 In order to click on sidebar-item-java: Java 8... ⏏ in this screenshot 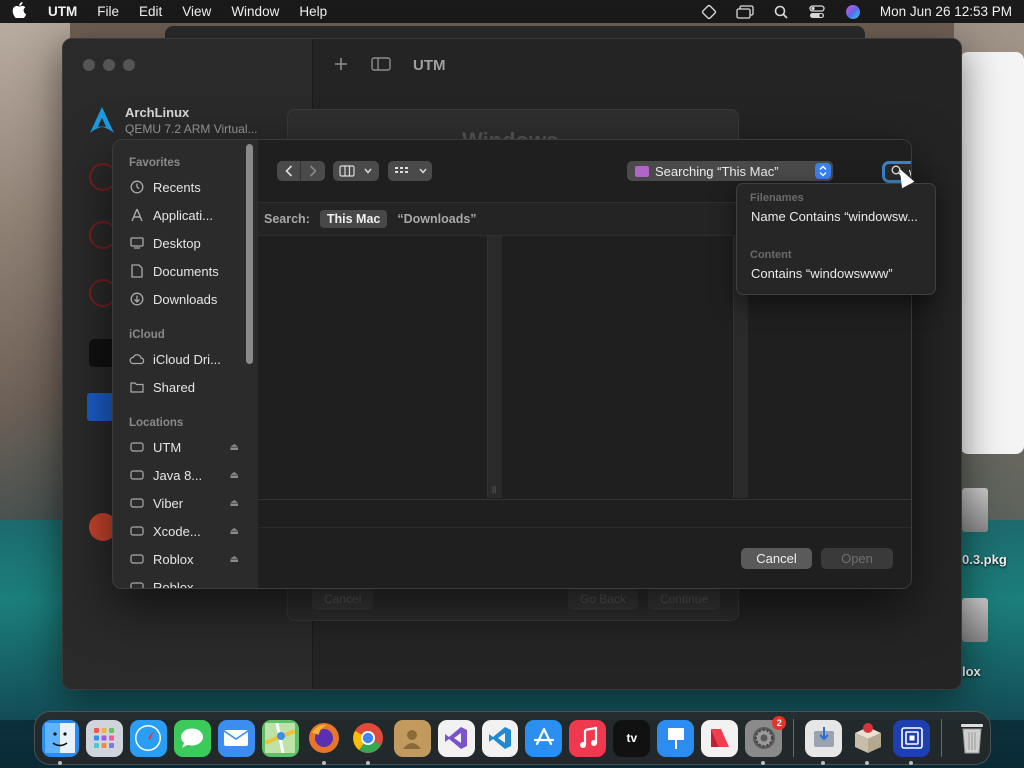, I will do `click(184, 475)`.